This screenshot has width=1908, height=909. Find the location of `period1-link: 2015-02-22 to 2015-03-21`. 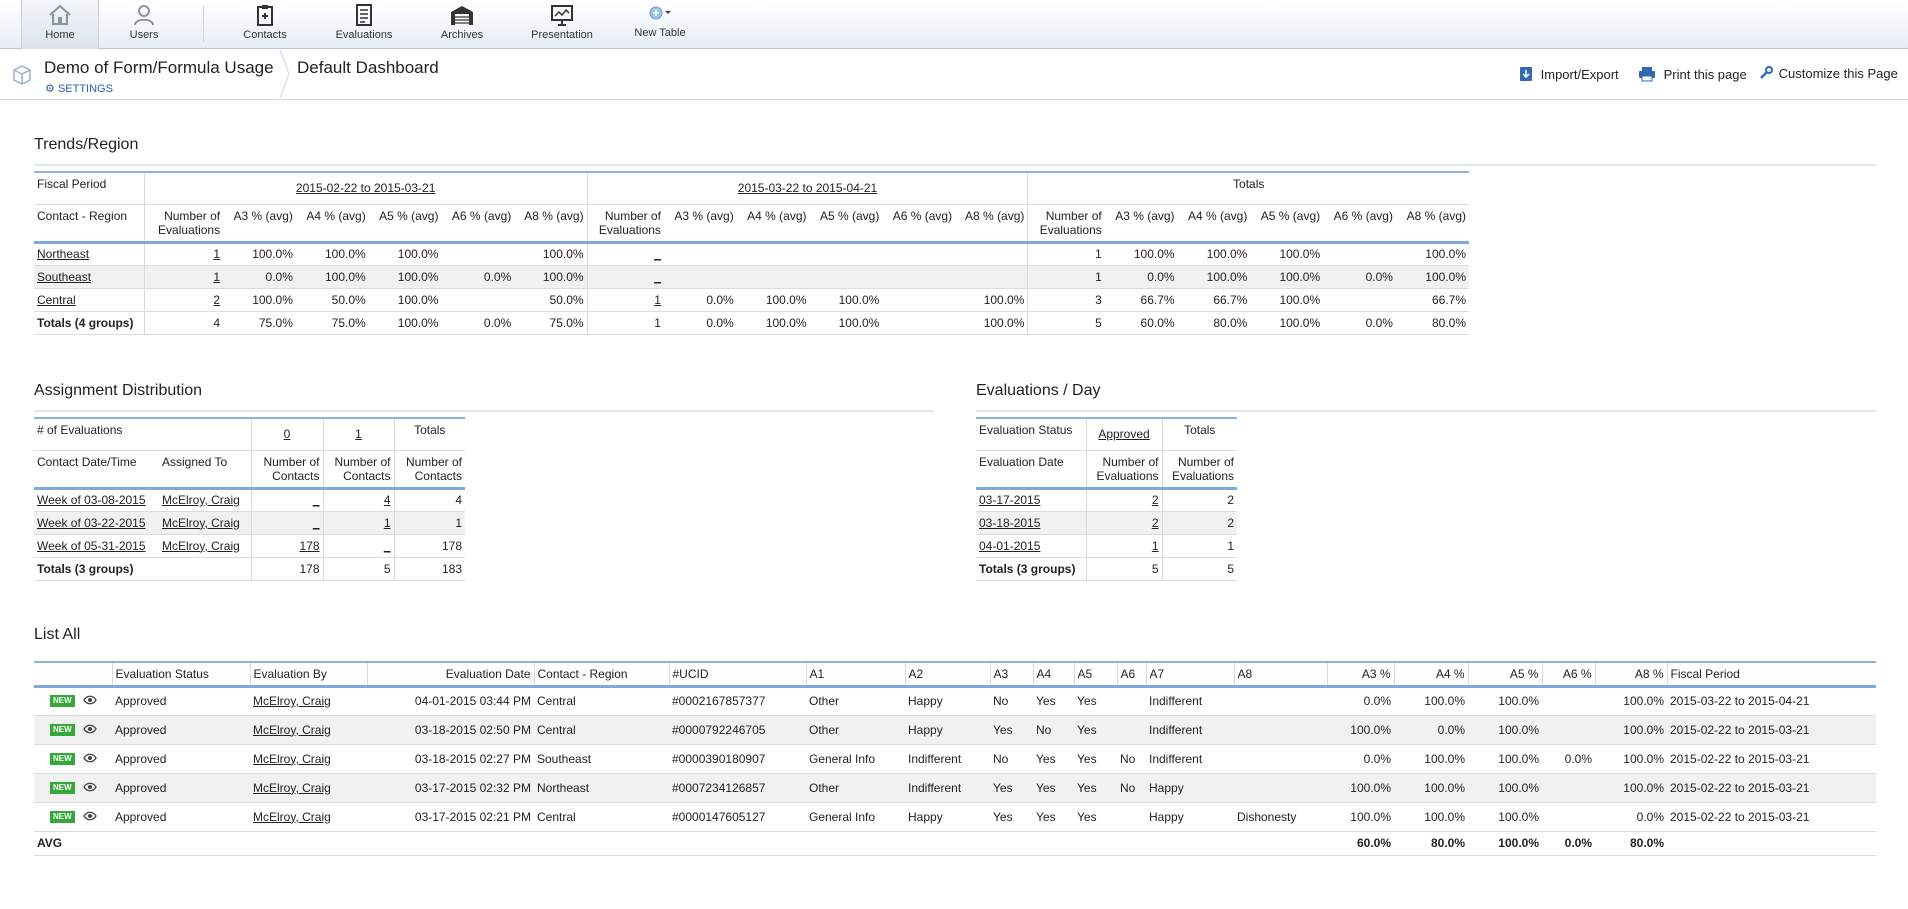

period1-link: 2015-02-22 to 2015-03-21 is located at coordinates (365, 188).